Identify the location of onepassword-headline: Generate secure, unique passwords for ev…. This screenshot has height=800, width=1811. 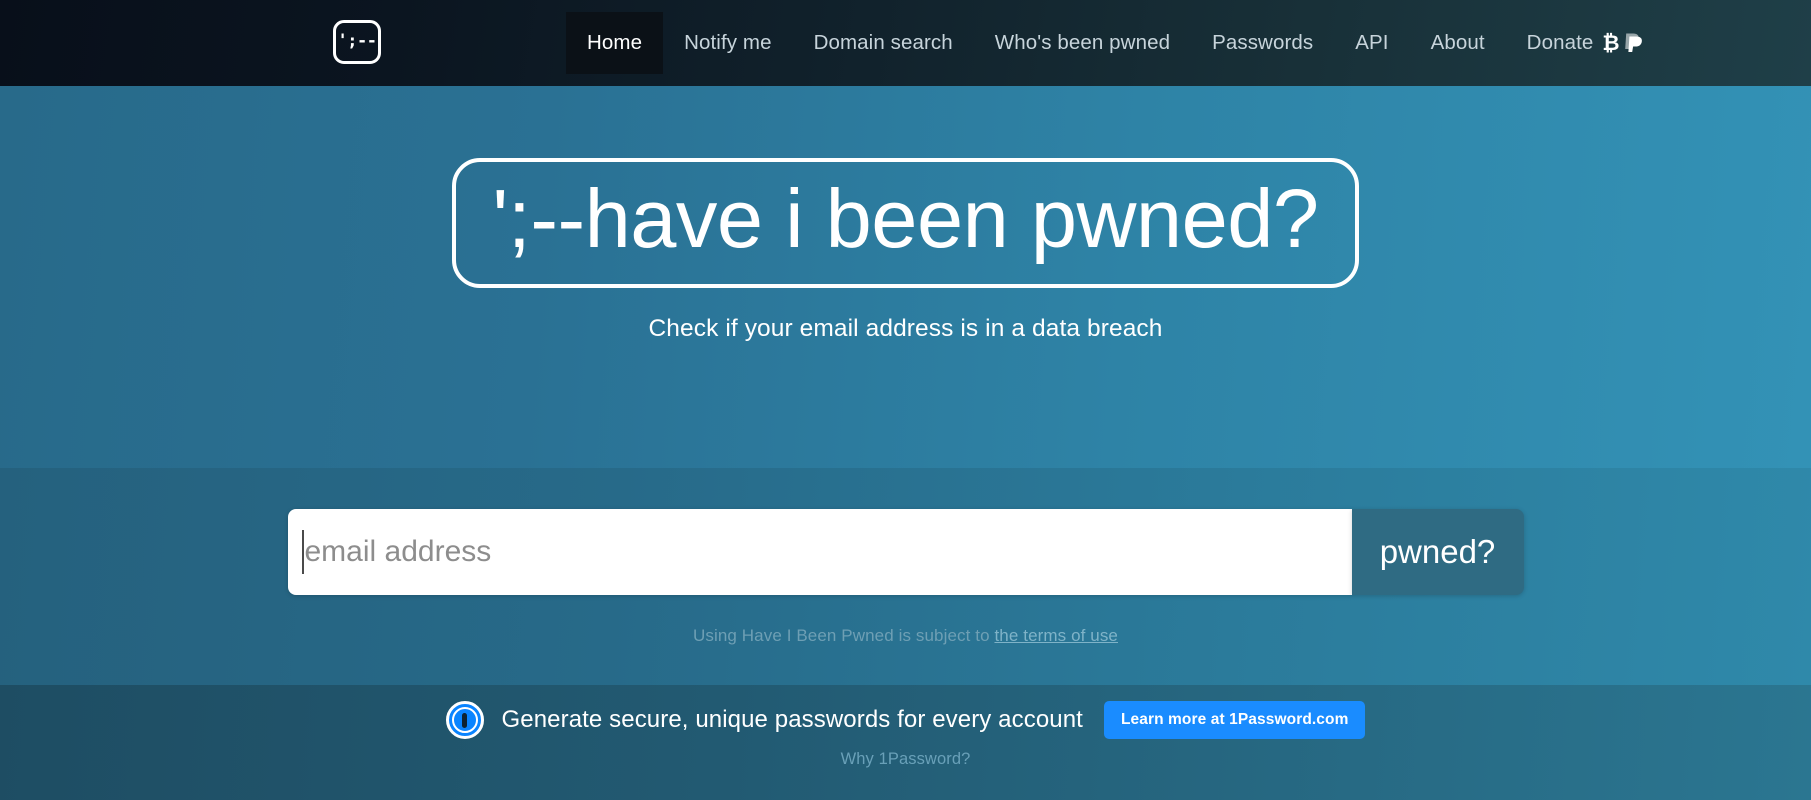
(792, 719).